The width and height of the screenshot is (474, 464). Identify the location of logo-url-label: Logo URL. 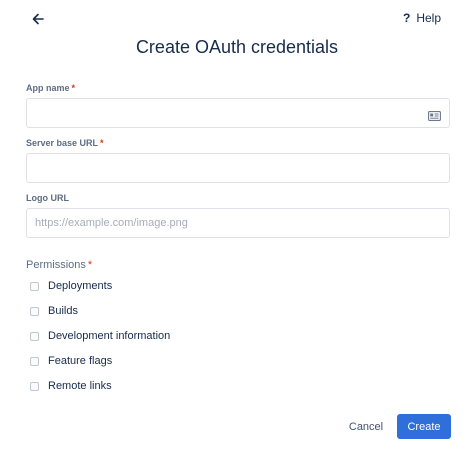
(47, 198).